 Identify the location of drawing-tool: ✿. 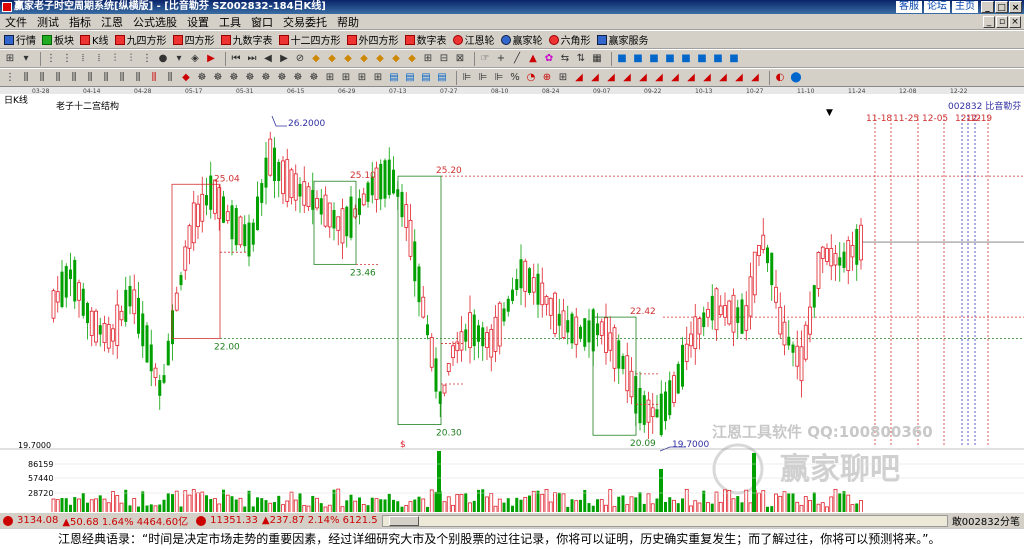
(549, 59).